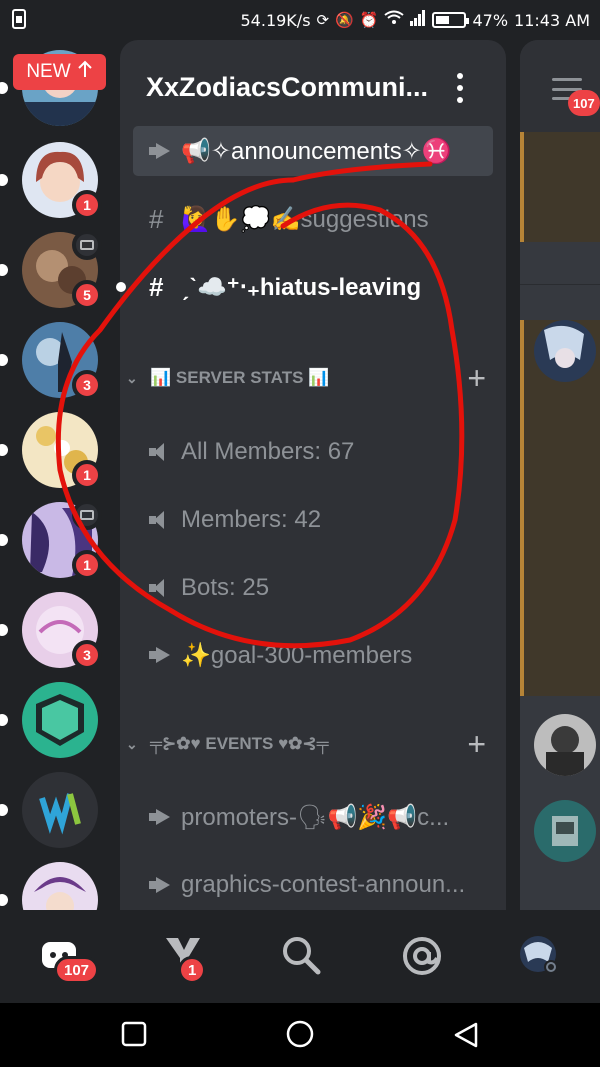 This screenshot has height=1067, width=600. What do you see at coordinates (192, 970) in the screenshot?
I see `friends-badge: 1` at bounding box center [192, 970].